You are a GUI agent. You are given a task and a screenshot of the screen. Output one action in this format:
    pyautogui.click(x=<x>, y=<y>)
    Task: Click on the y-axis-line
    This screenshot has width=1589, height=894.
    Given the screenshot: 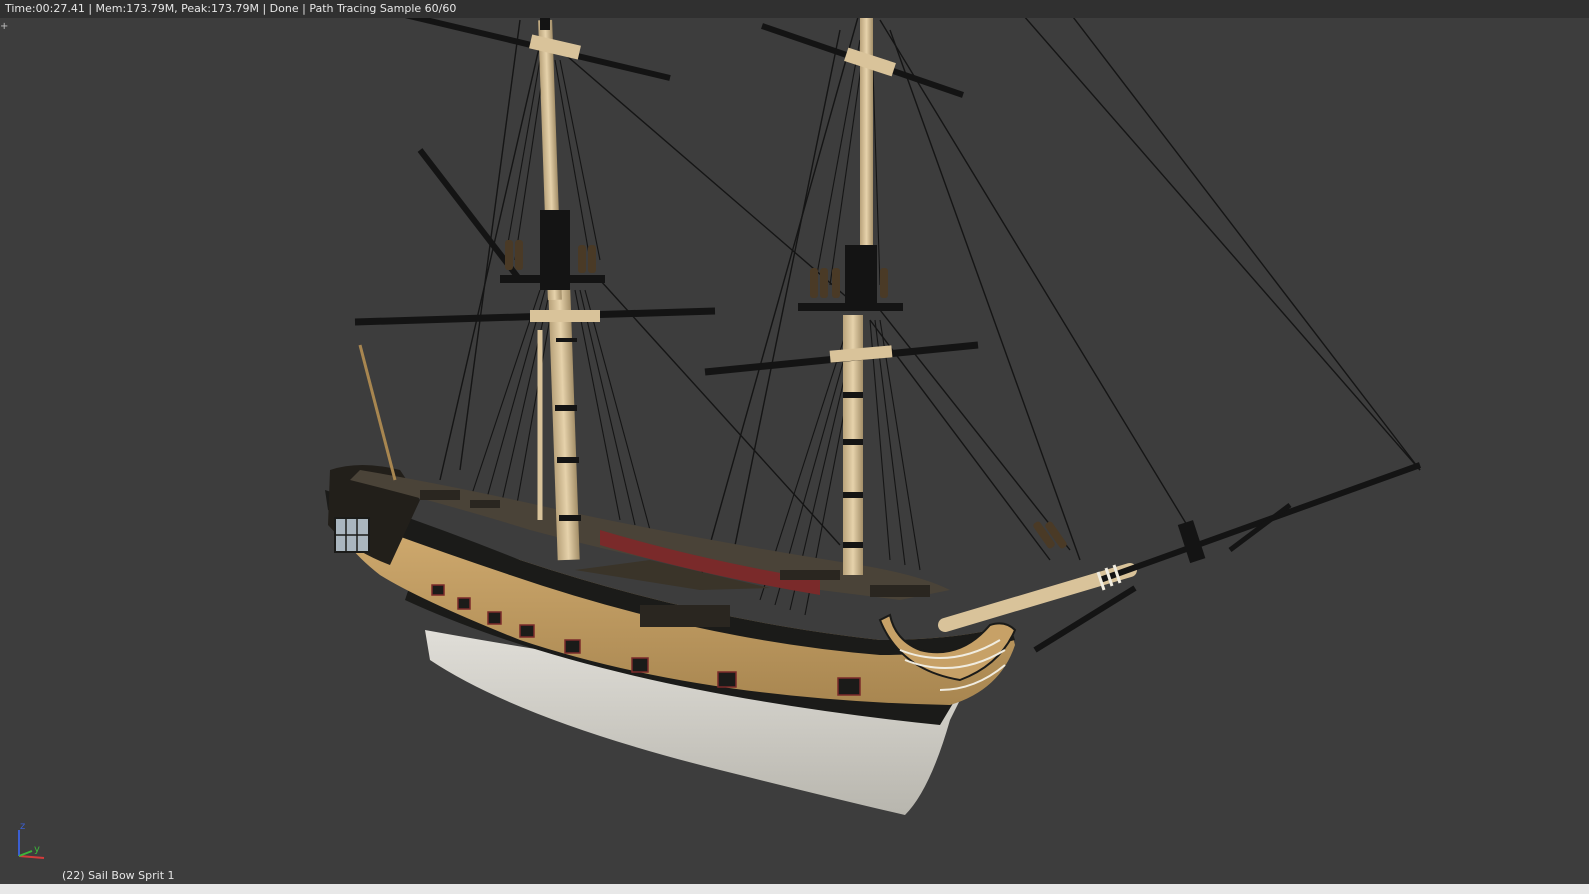 What is the action you would take?
    pyautogui.click(x=25, y=853)
    